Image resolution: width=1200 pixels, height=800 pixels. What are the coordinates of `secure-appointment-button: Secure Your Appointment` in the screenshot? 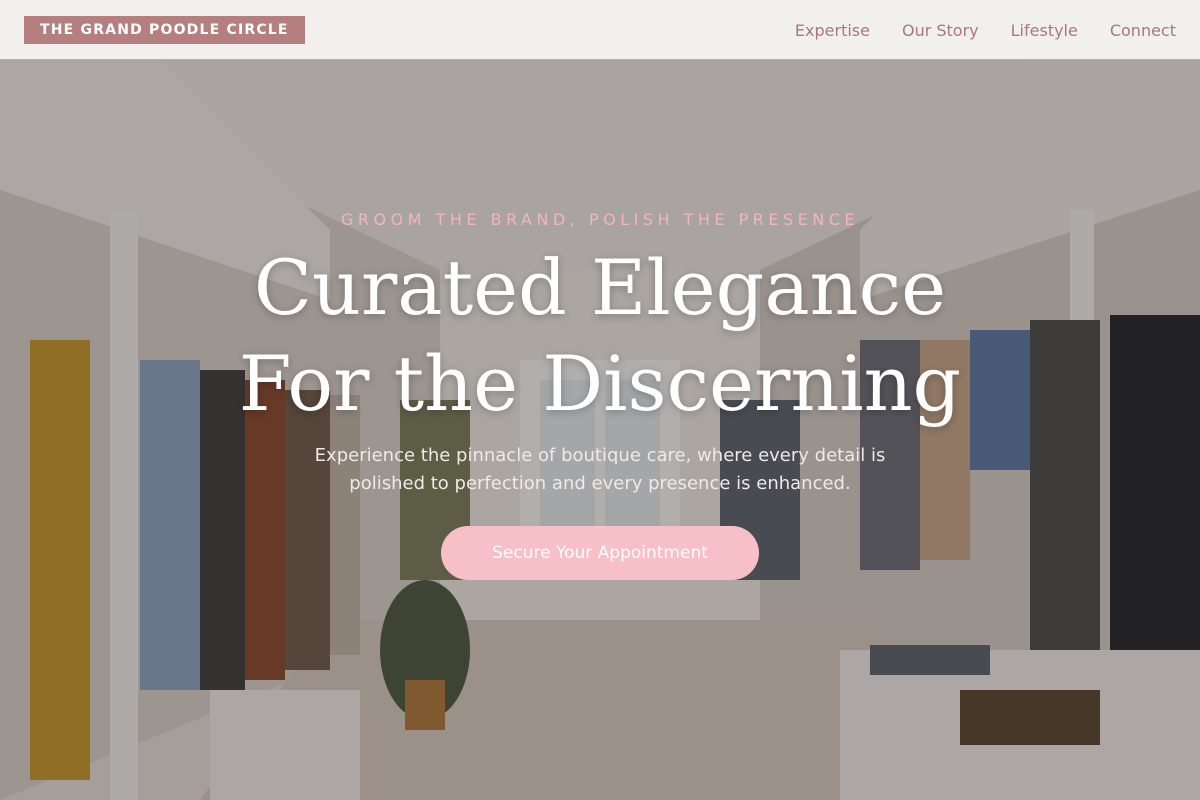 It's located at (600, 553).